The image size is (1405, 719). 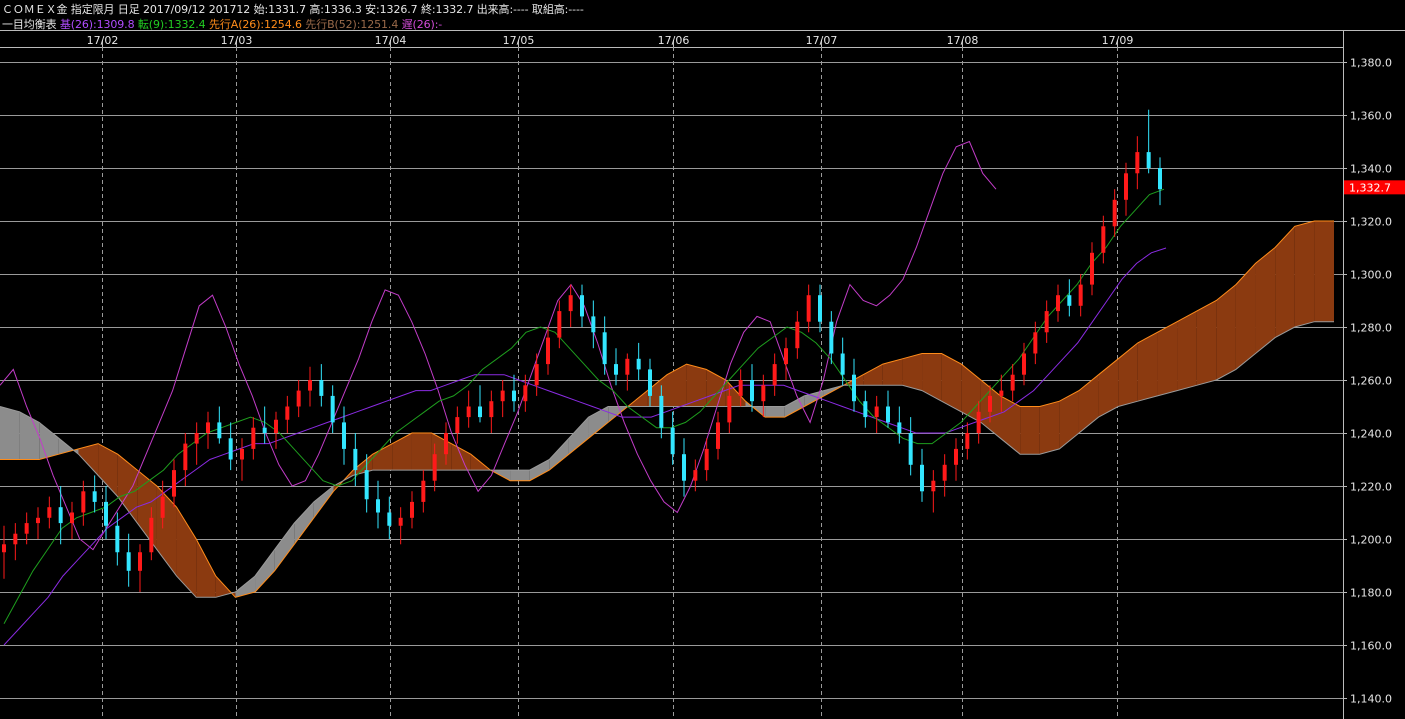 What do you see at coordinates (1118, 40) in the screenshot?
I see `date-tick-label: 17/09` at bounding box center [1118, 40].